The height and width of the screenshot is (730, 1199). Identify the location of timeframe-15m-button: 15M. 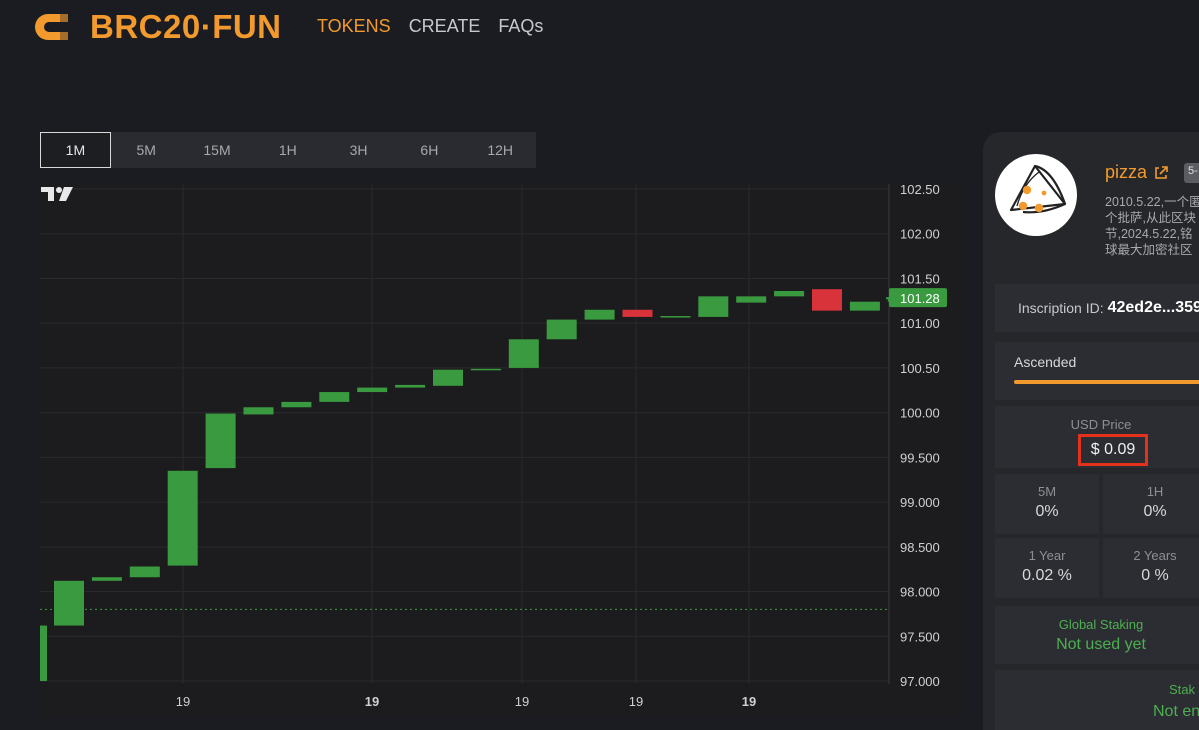
(217, 150).